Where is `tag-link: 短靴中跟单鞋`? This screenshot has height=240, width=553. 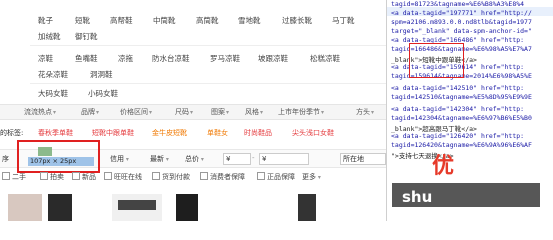 tag-link: 短靴中跟单鞋 is located at coordinates (113, 133).